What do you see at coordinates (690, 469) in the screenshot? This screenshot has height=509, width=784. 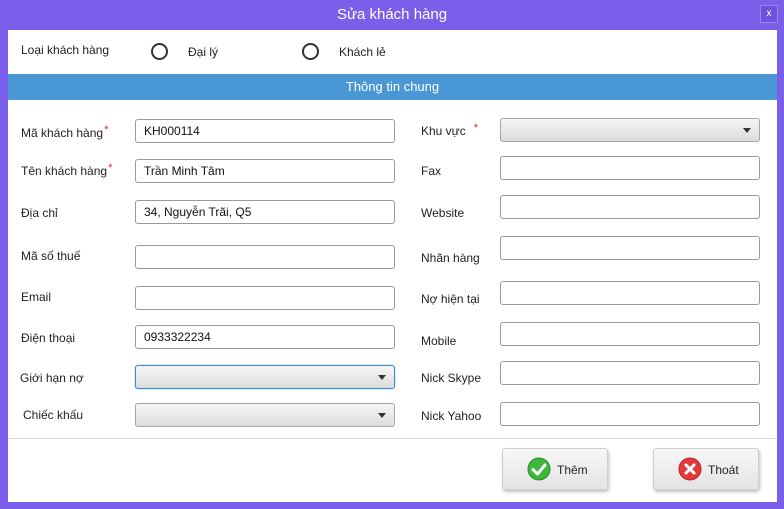 I see `close-circle-icon` at bounding box center [690, 469].